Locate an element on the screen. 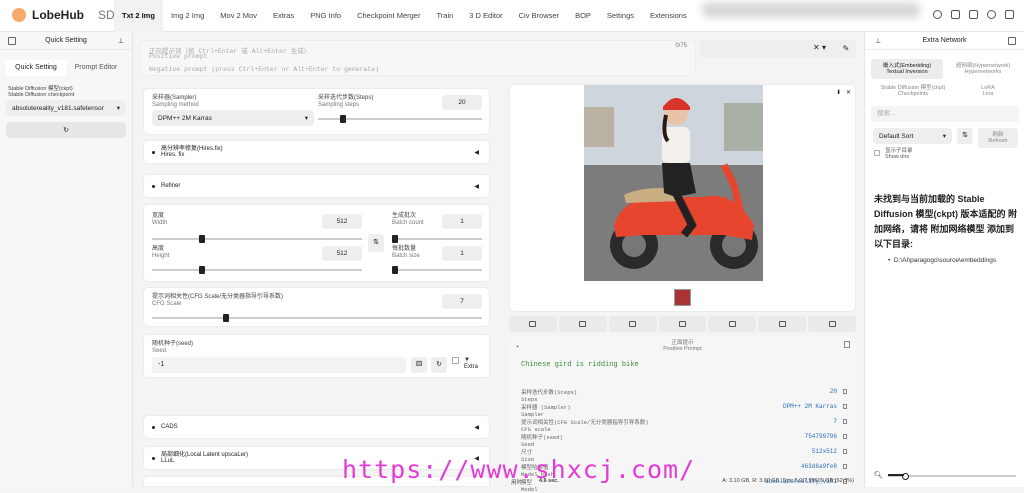 The width and height of the screenshot is (1024, 493). extra-checkbox is located at coordinates (455, 360).